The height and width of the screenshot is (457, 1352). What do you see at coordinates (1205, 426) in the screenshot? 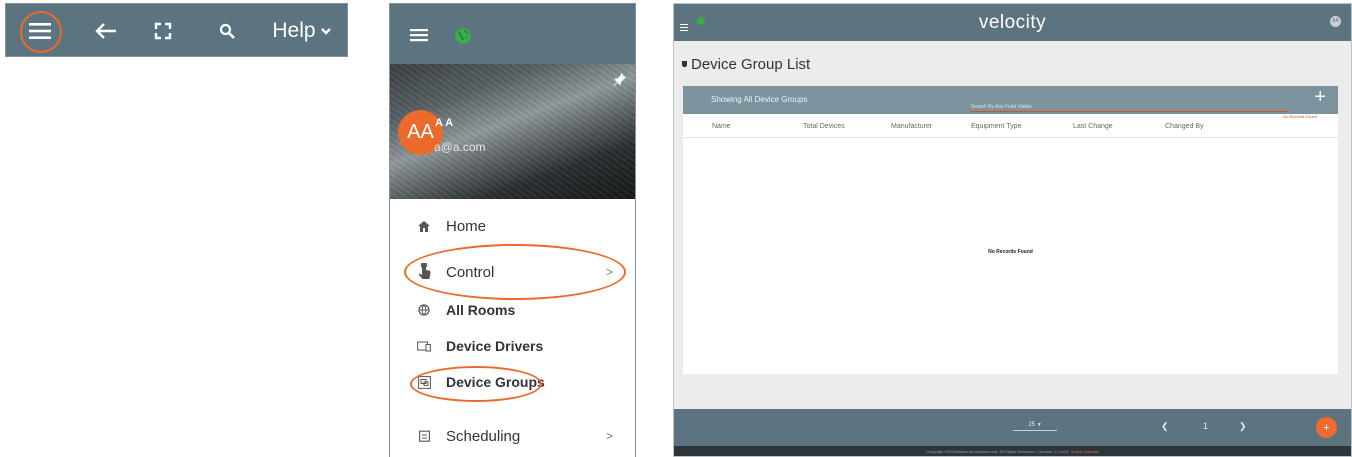
I see `page-number: 1` at bounding box center [1205, 426].